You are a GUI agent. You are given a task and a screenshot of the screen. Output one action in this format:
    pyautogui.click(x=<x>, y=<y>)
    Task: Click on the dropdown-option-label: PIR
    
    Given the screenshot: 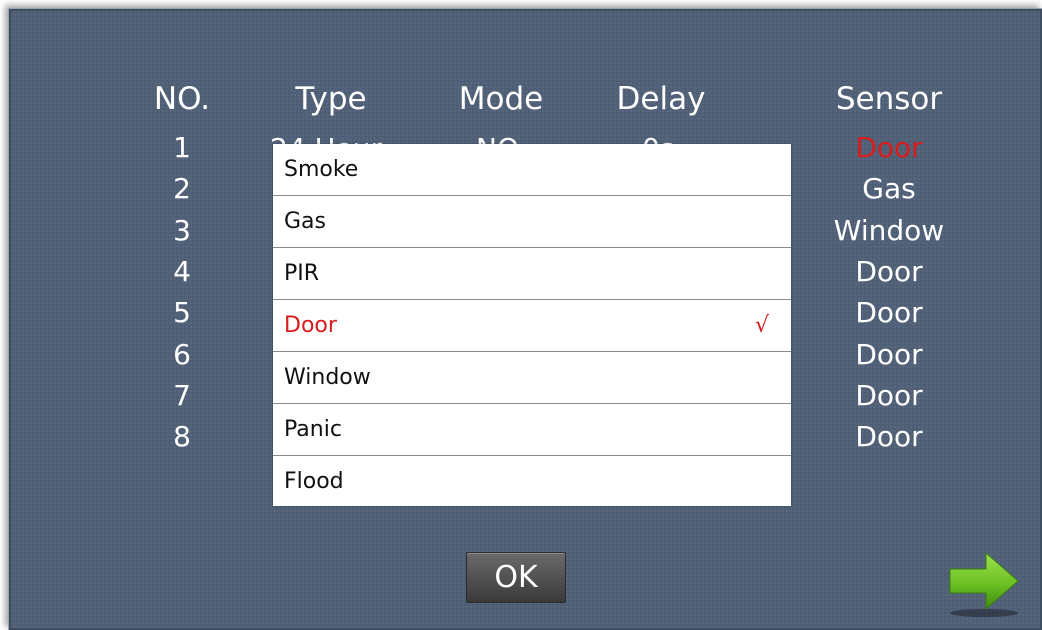 What is the action you would take?
    pyautogui.click(x=302, y=273)
    